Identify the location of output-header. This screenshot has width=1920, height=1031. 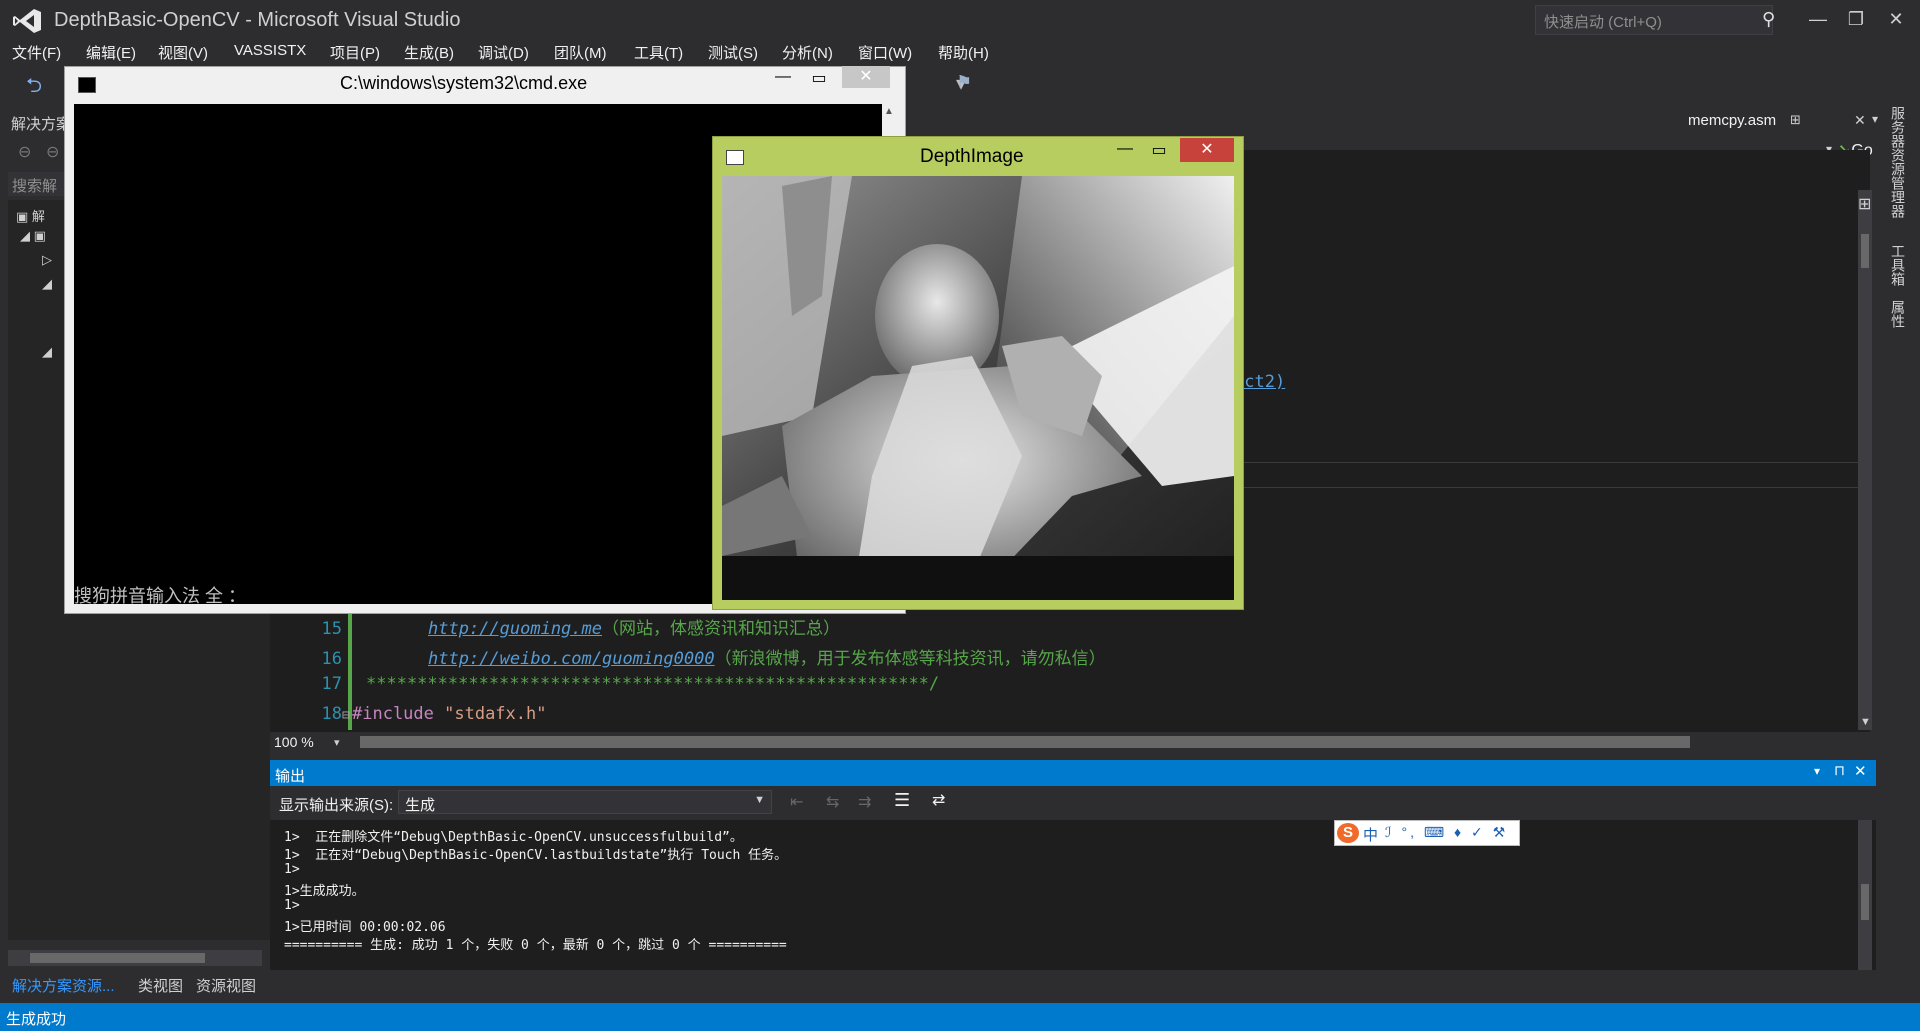
(1073, 773).